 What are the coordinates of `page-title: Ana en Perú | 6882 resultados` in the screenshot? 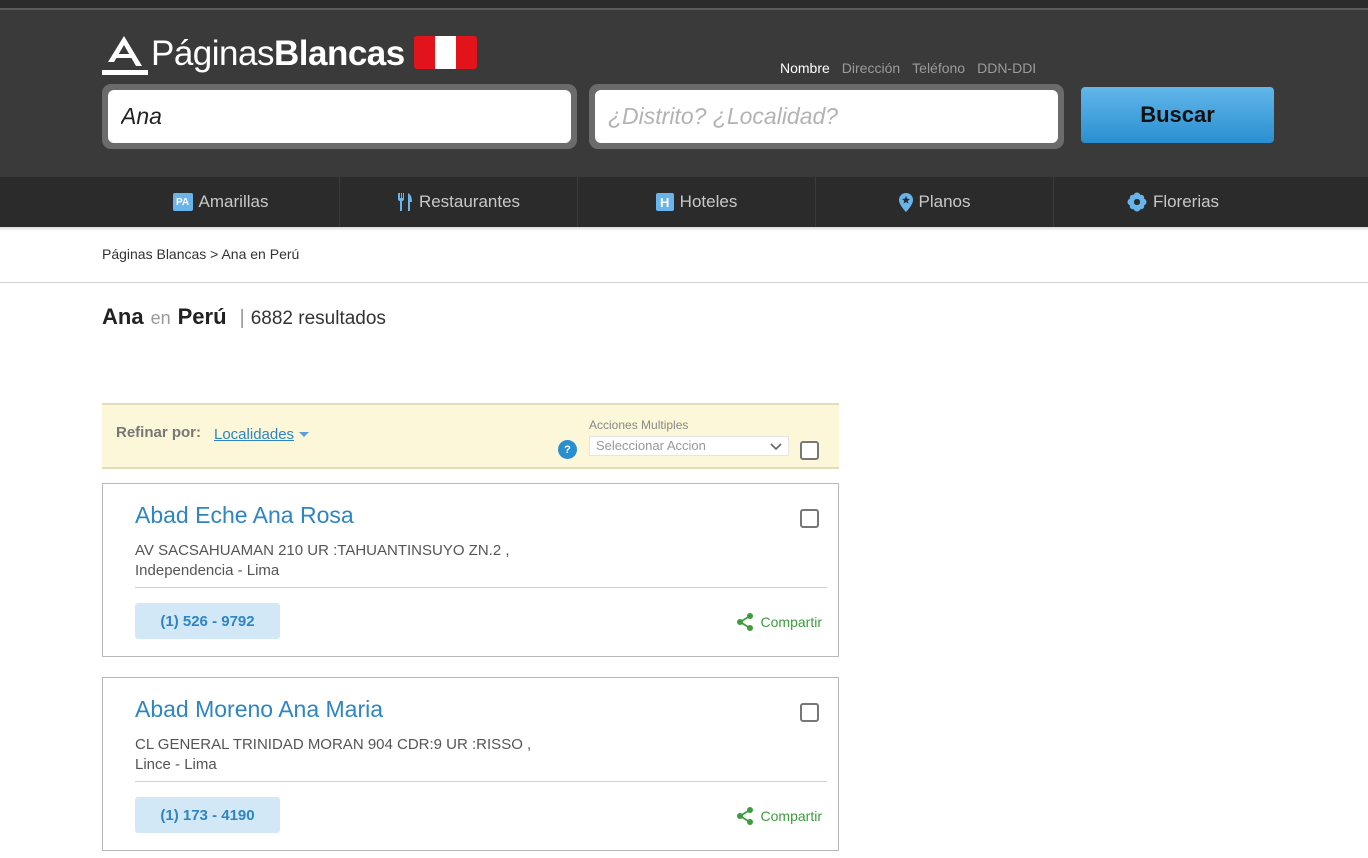 It's located at (244, 317).